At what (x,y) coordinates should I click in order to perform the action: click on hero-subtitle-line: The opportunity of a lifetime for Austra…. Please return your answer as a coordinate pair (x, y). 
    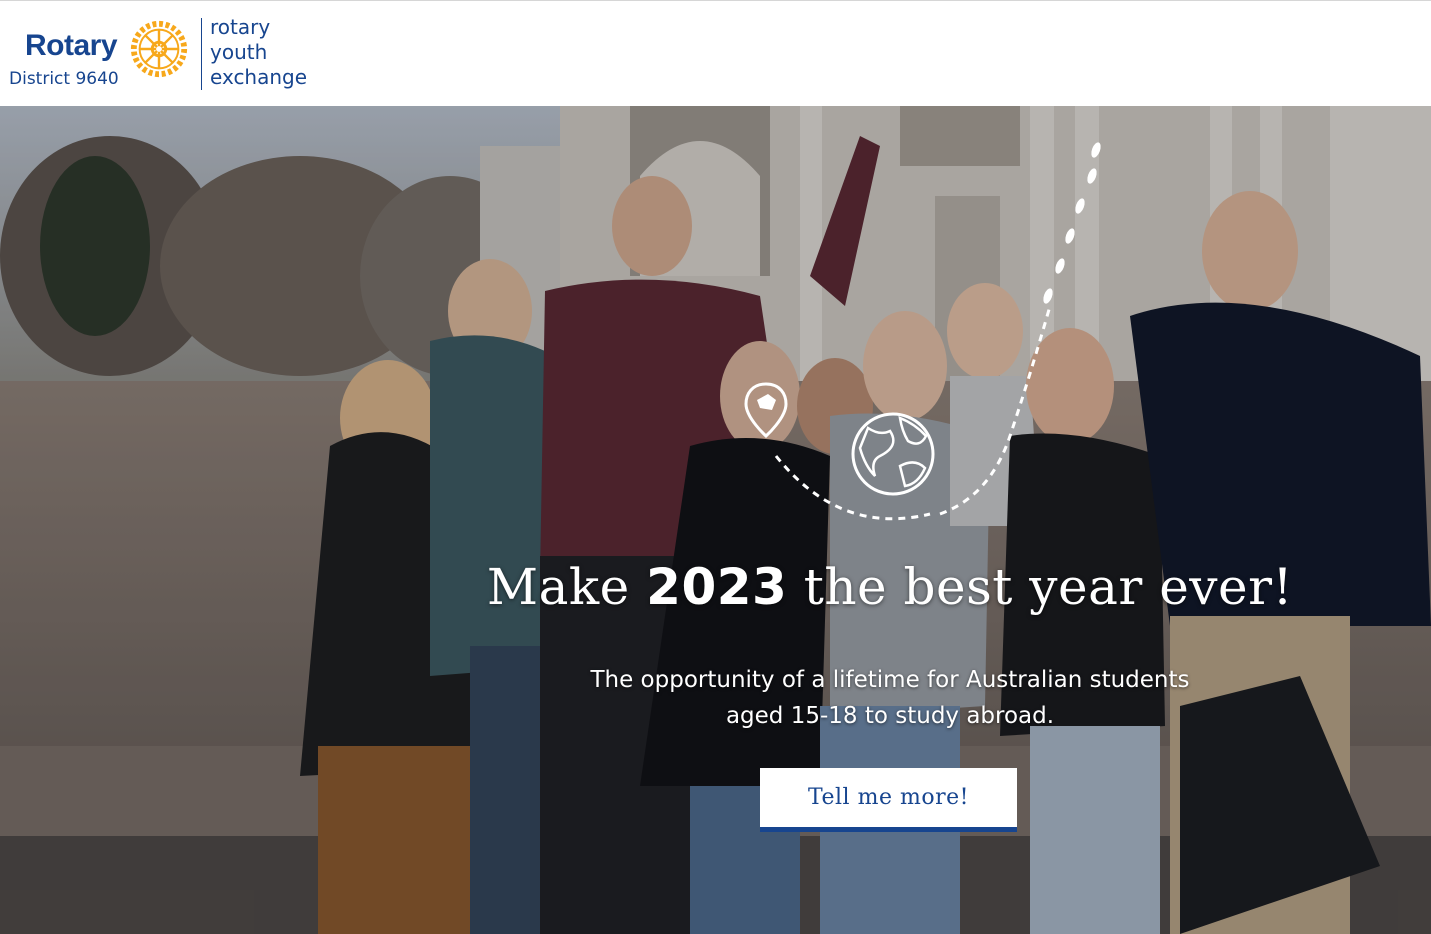
    Looking at the image, I should click on (890, 680).